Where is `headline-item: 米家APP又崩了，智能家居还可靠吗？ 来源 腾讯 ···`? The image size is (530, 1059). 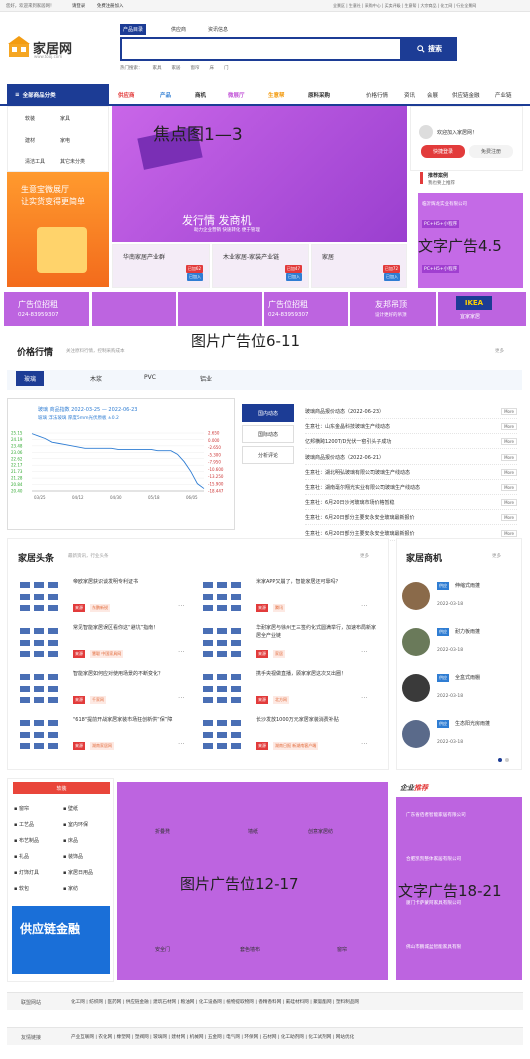 headline-item: 米家APP又崩了，智能家居还可靠吗？ 来源 腾讯 ··· is located at coordinates (291, 600).